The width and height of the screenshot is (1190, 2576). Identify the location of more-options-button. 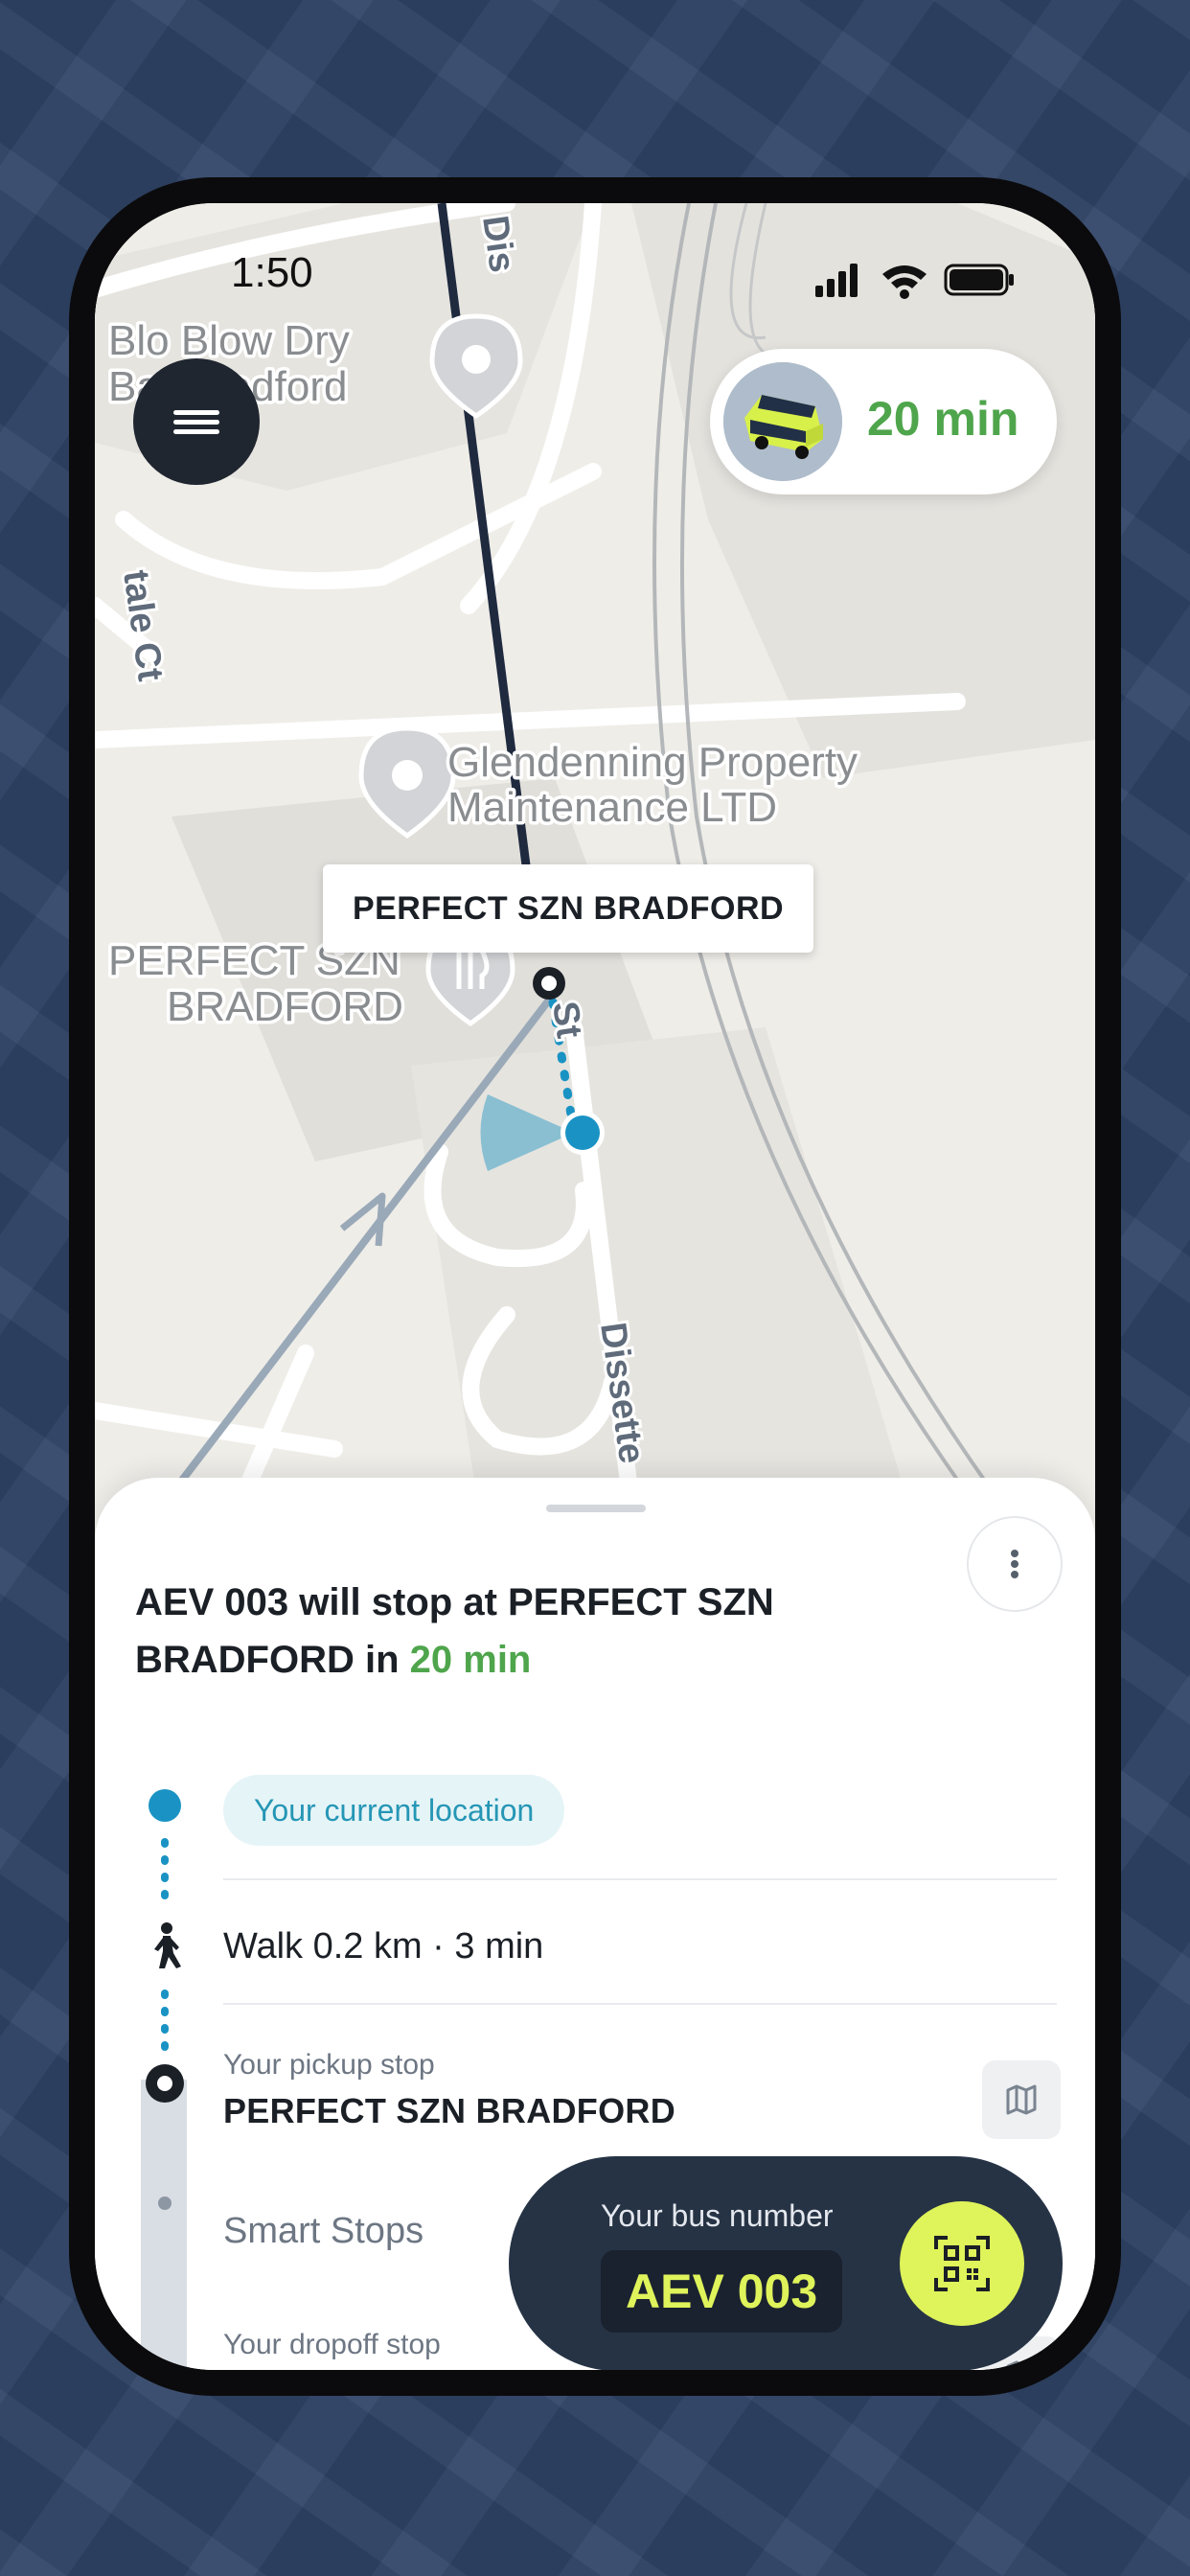
(1015, 1564).